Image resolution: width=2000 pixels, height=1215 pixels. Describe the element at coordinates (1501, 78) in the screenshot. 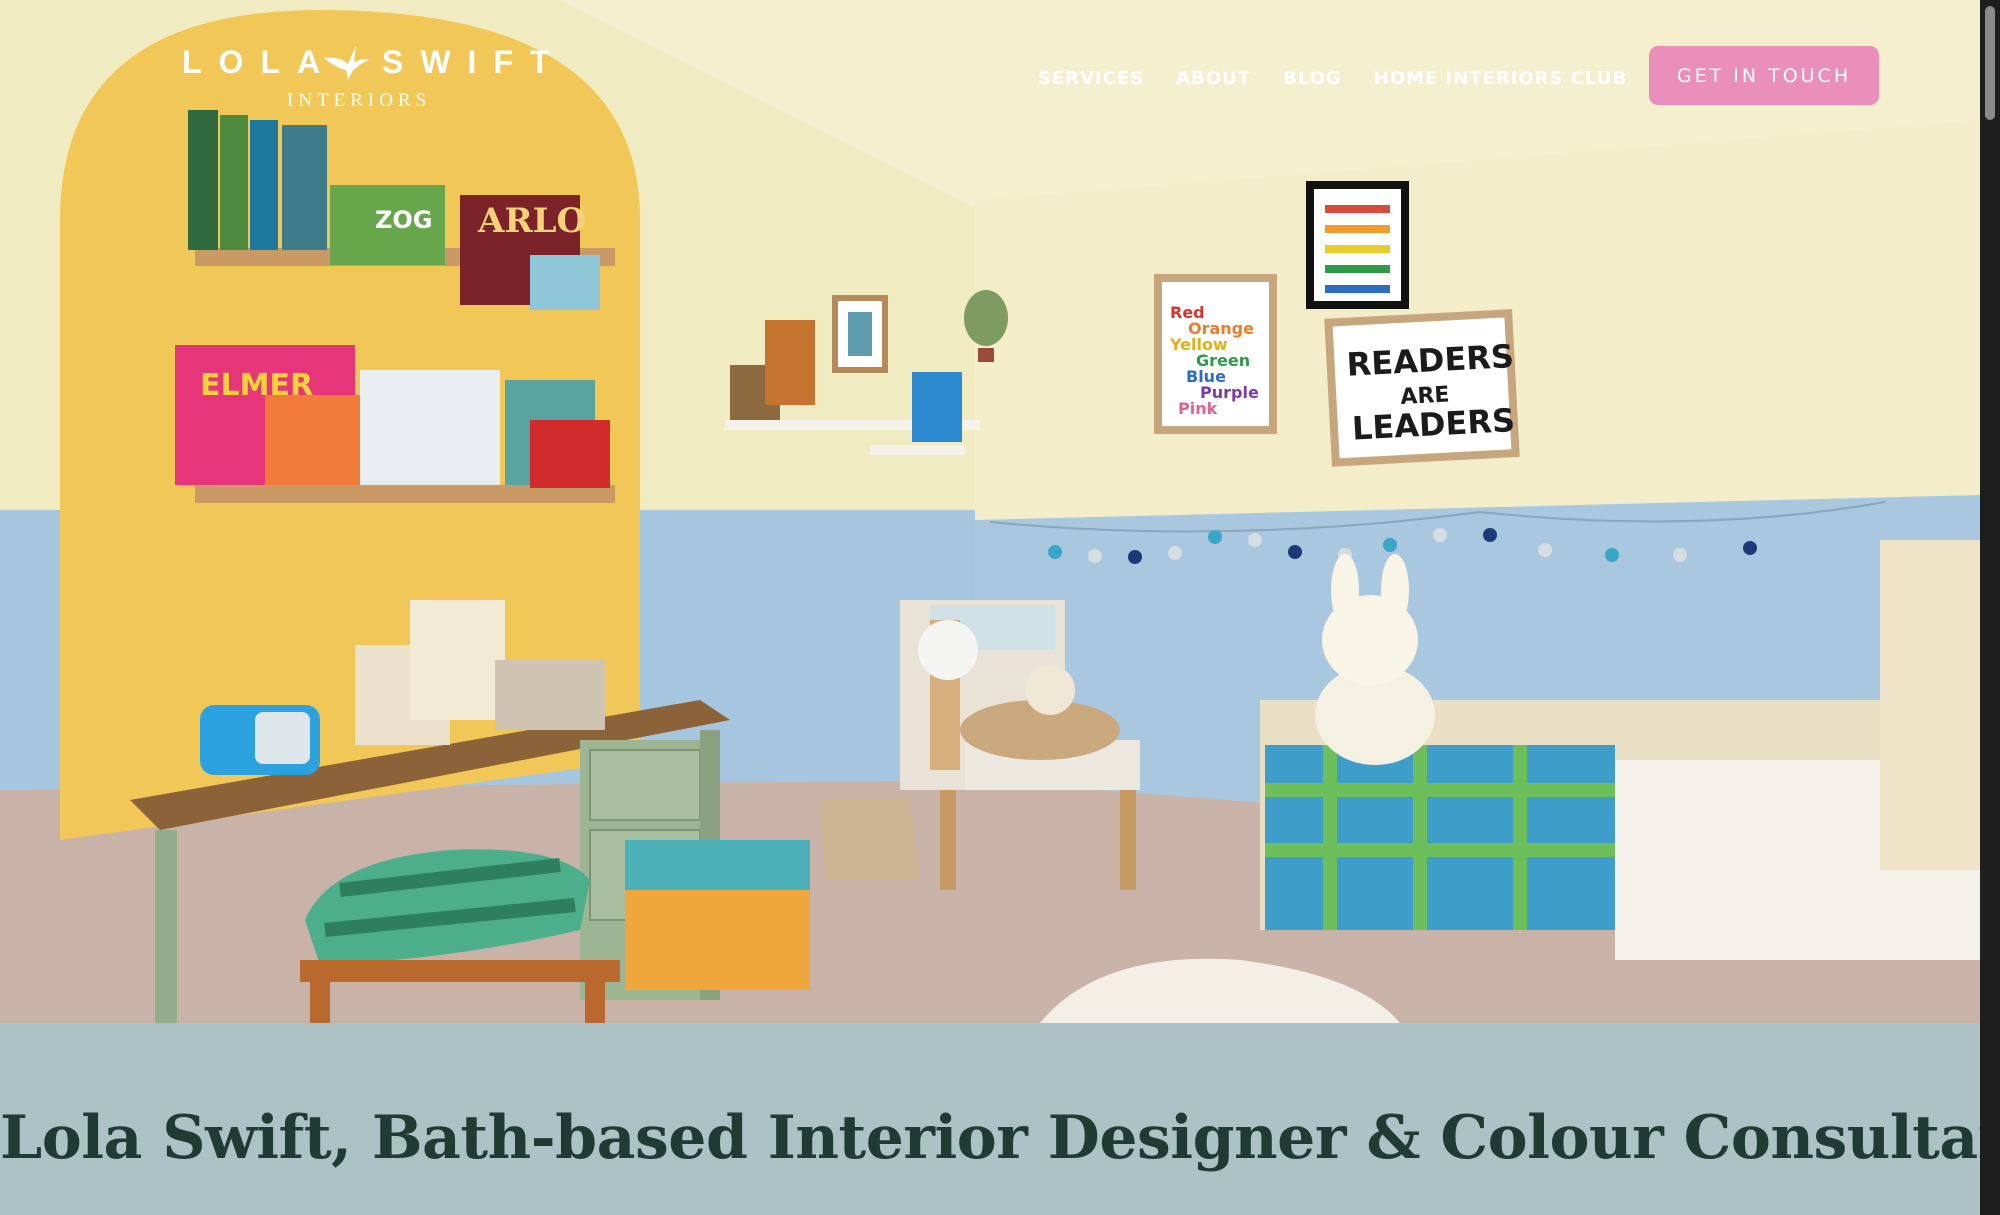

I see `nav-home-interiors-club: HOME INTERIORS CLUB` at that location.